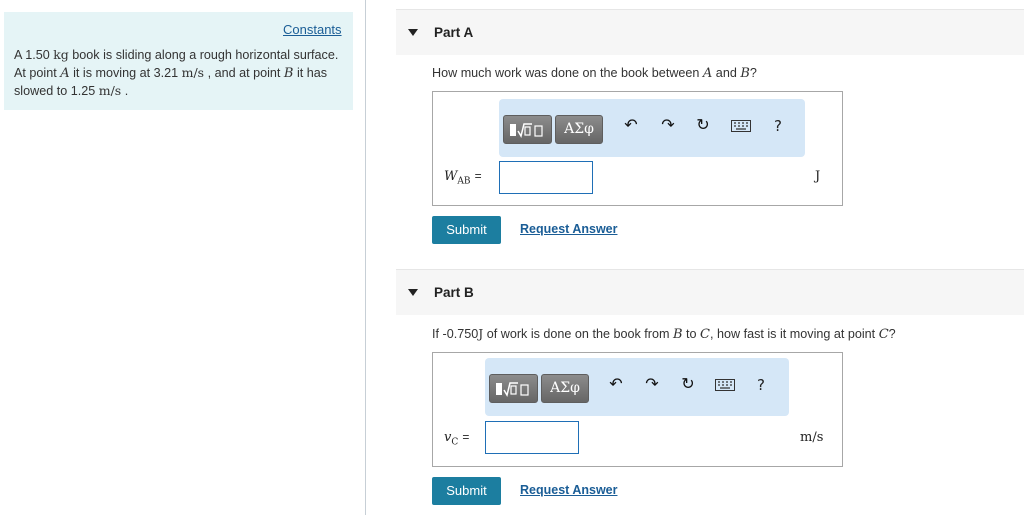 The image size is (1024, 515). What do you see at coordinates (532, 437) in the screenshot?
I see `part-b-answer-input` at bounding box center [532, 437].